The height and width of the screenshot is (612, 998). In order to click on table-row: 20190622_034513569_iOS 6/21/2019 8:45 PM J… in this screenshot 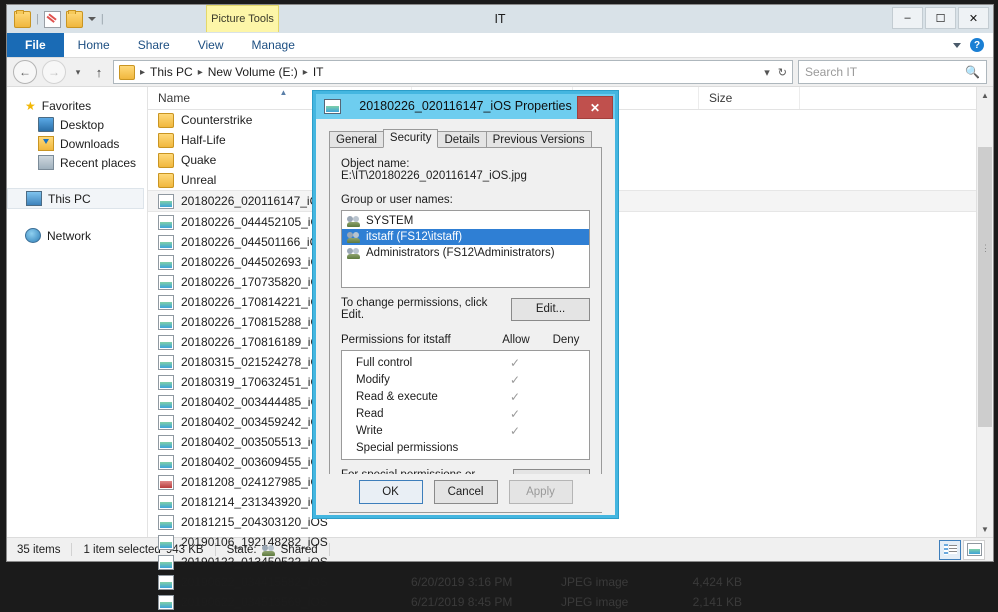, I will do `click(570, 602)`.